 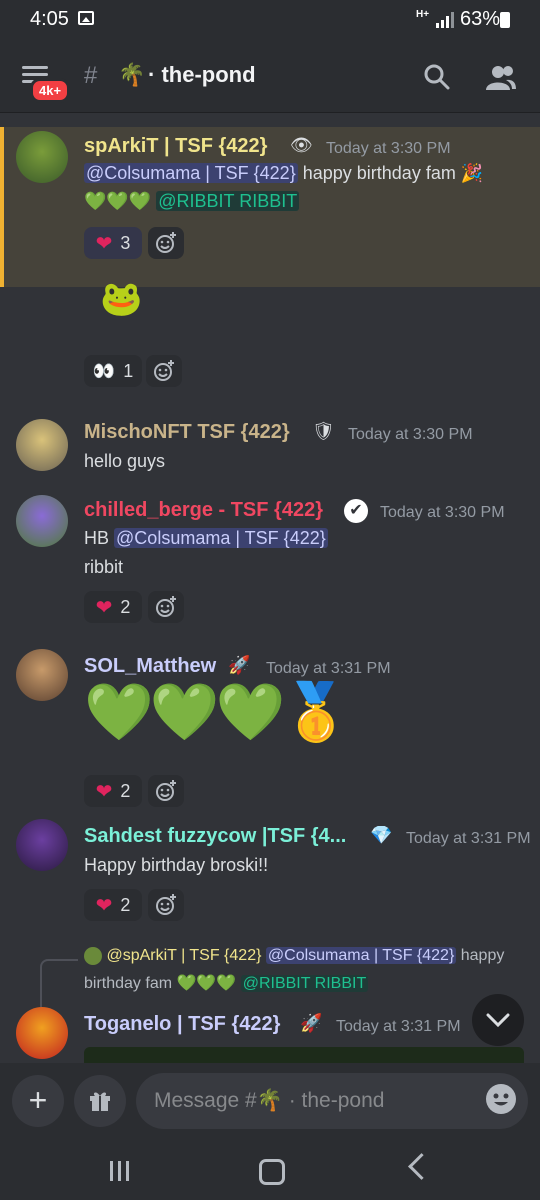 I want to click on channel-name: · the-pond, so click(x=202, y=75).